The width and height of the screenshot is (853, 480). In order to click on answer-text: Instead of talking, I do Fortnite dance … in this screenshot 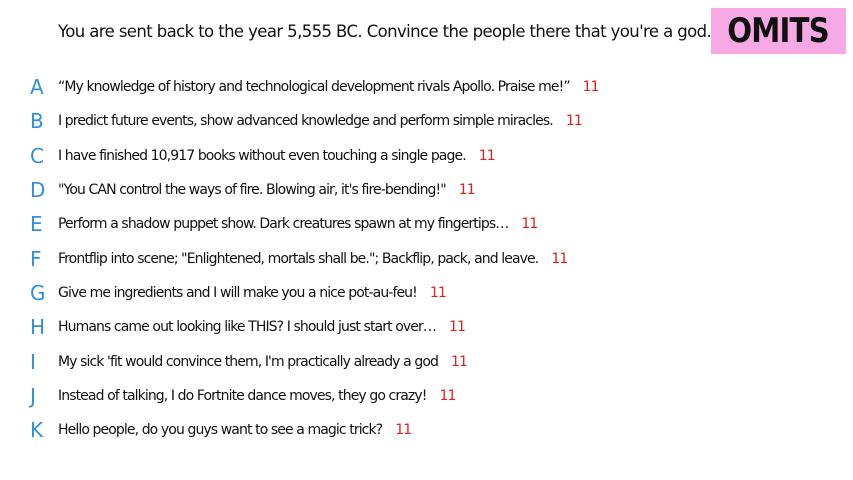, I will do `click(242, 395)`.